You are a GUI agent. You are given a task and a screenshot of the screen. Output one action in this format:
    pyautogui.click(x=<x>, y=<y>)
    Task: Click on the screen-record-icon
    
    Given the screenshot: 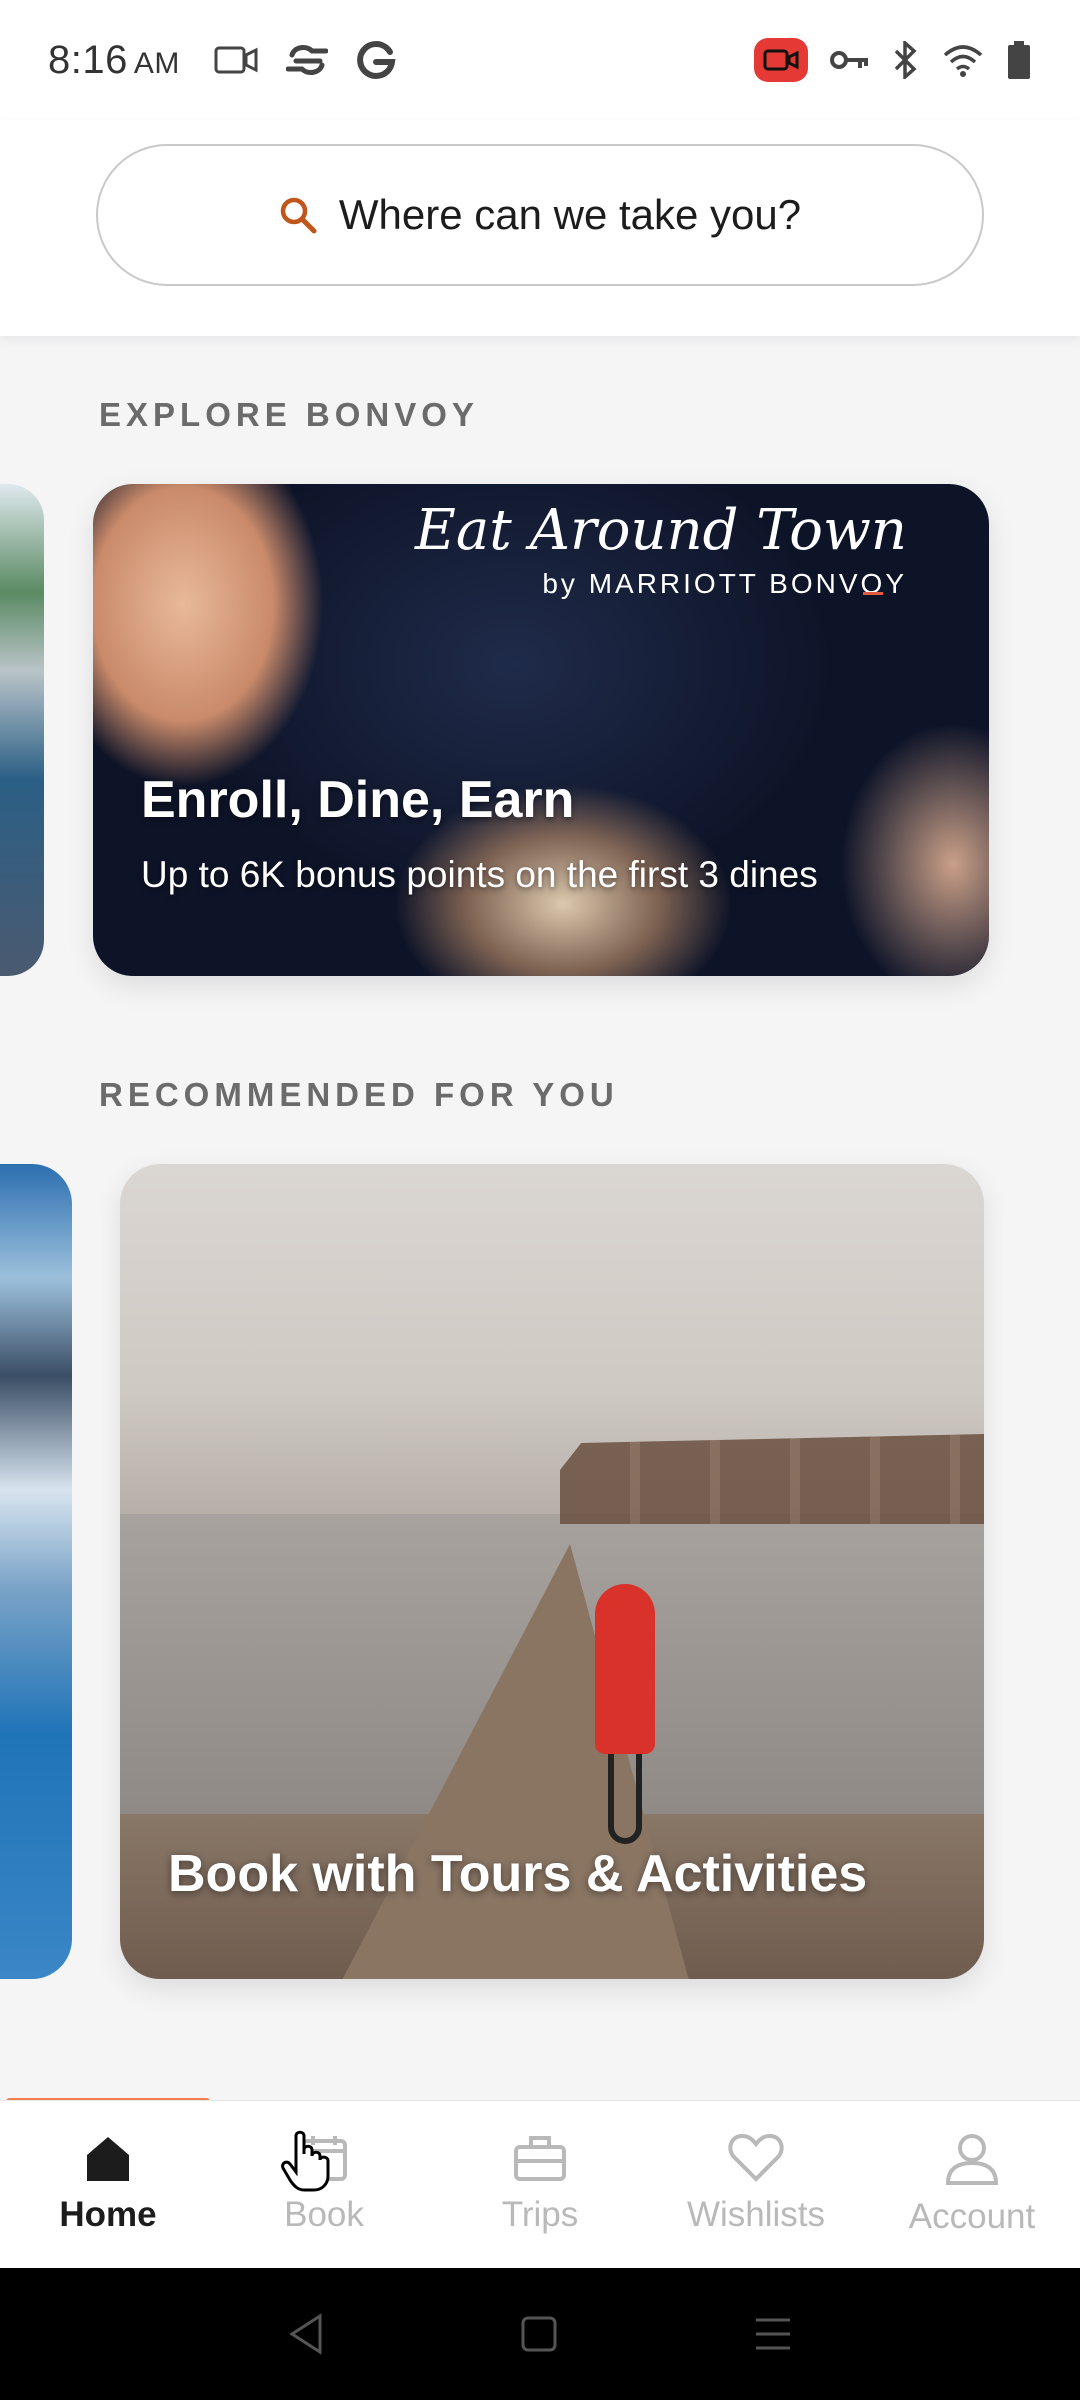 What is the action you would take?
    pyautogui.click(x=781, y=60)
    